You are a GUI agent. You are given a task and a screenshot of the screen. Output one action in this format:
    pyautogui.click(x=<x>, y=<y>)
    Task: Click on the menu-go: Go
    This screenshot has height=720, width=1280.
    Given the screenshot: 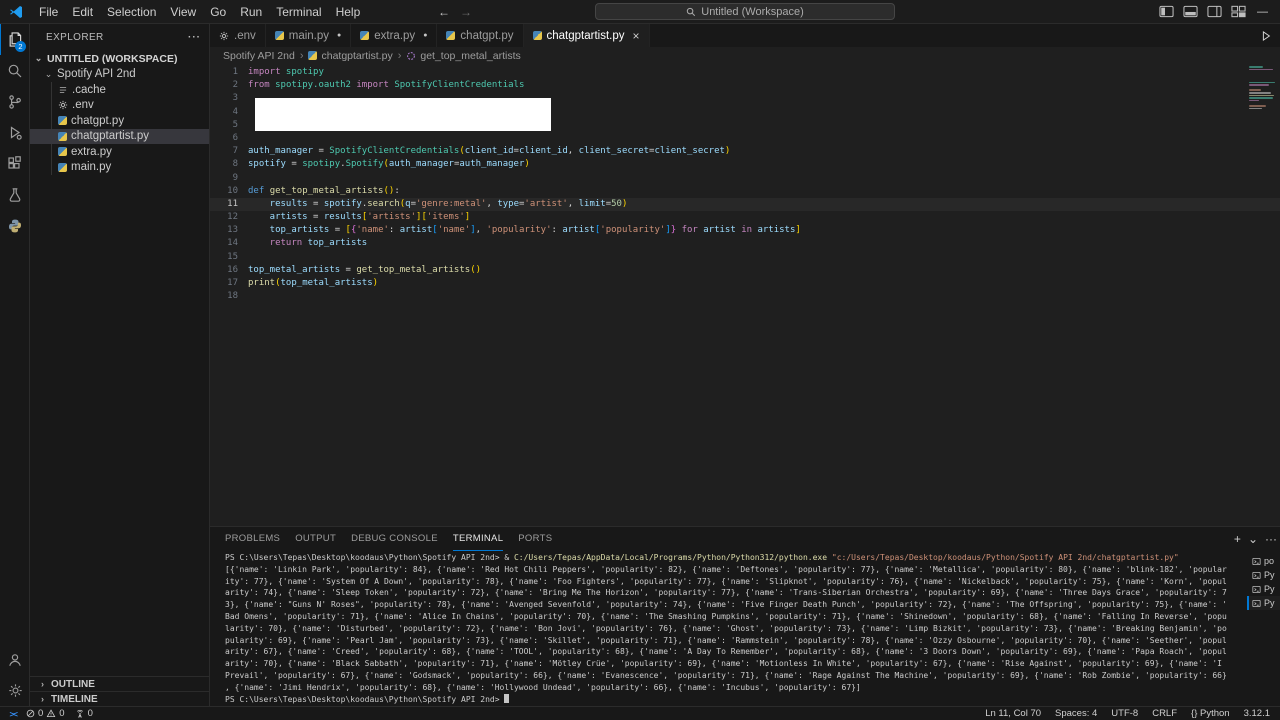 What is the action you would take?
    pyautogui.click(x=218, y=11)
    